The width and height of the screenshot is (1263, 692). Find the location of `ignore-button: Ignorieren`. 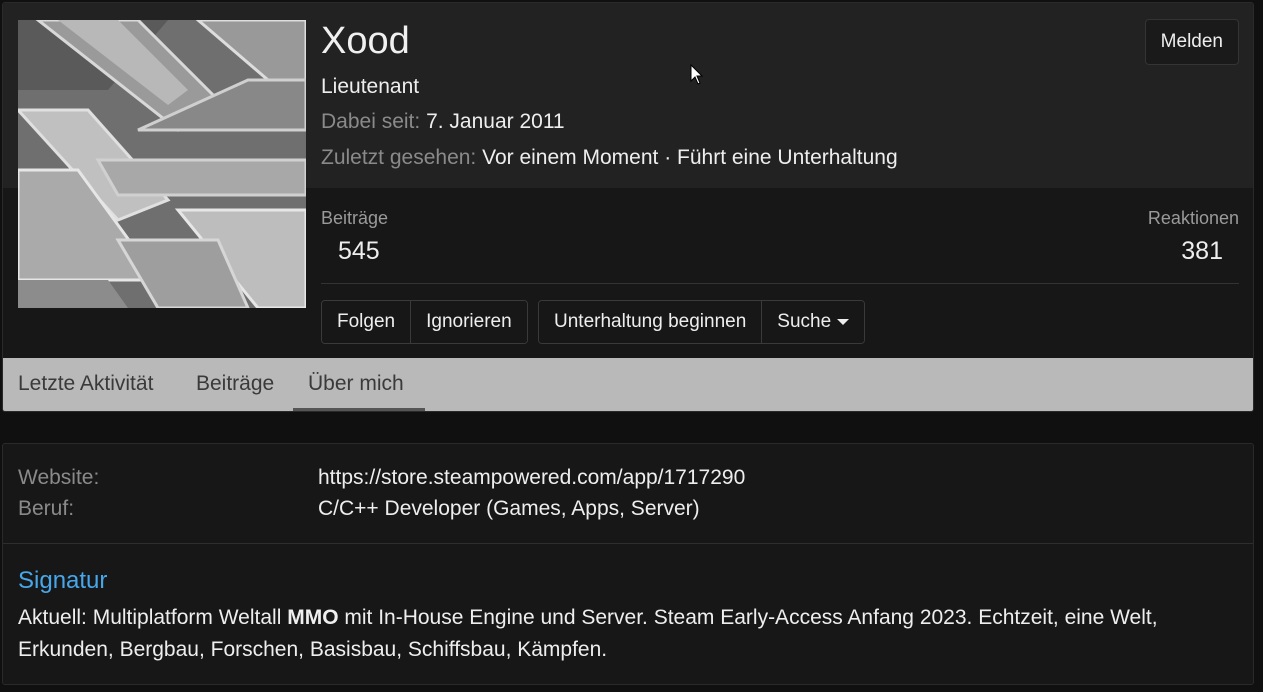

ignore-button: Ignorieren is located at coordinates (469, 322).